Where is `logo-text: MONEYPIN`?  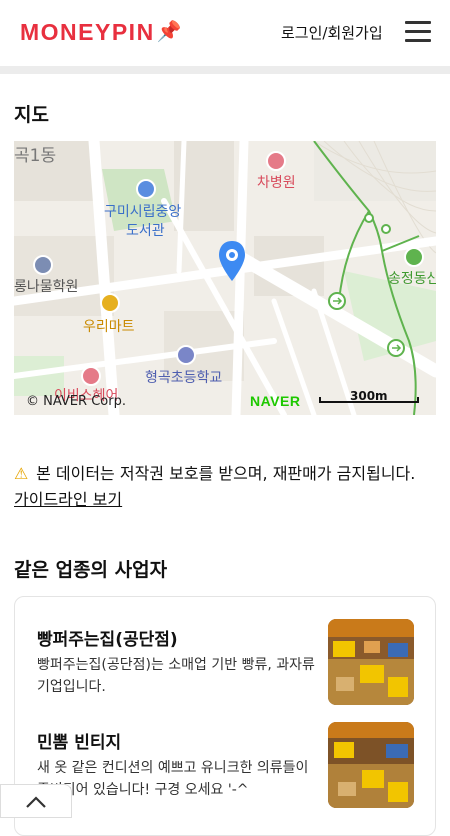
logo-text: MONEYPIN is located at coordinates (87, 32).